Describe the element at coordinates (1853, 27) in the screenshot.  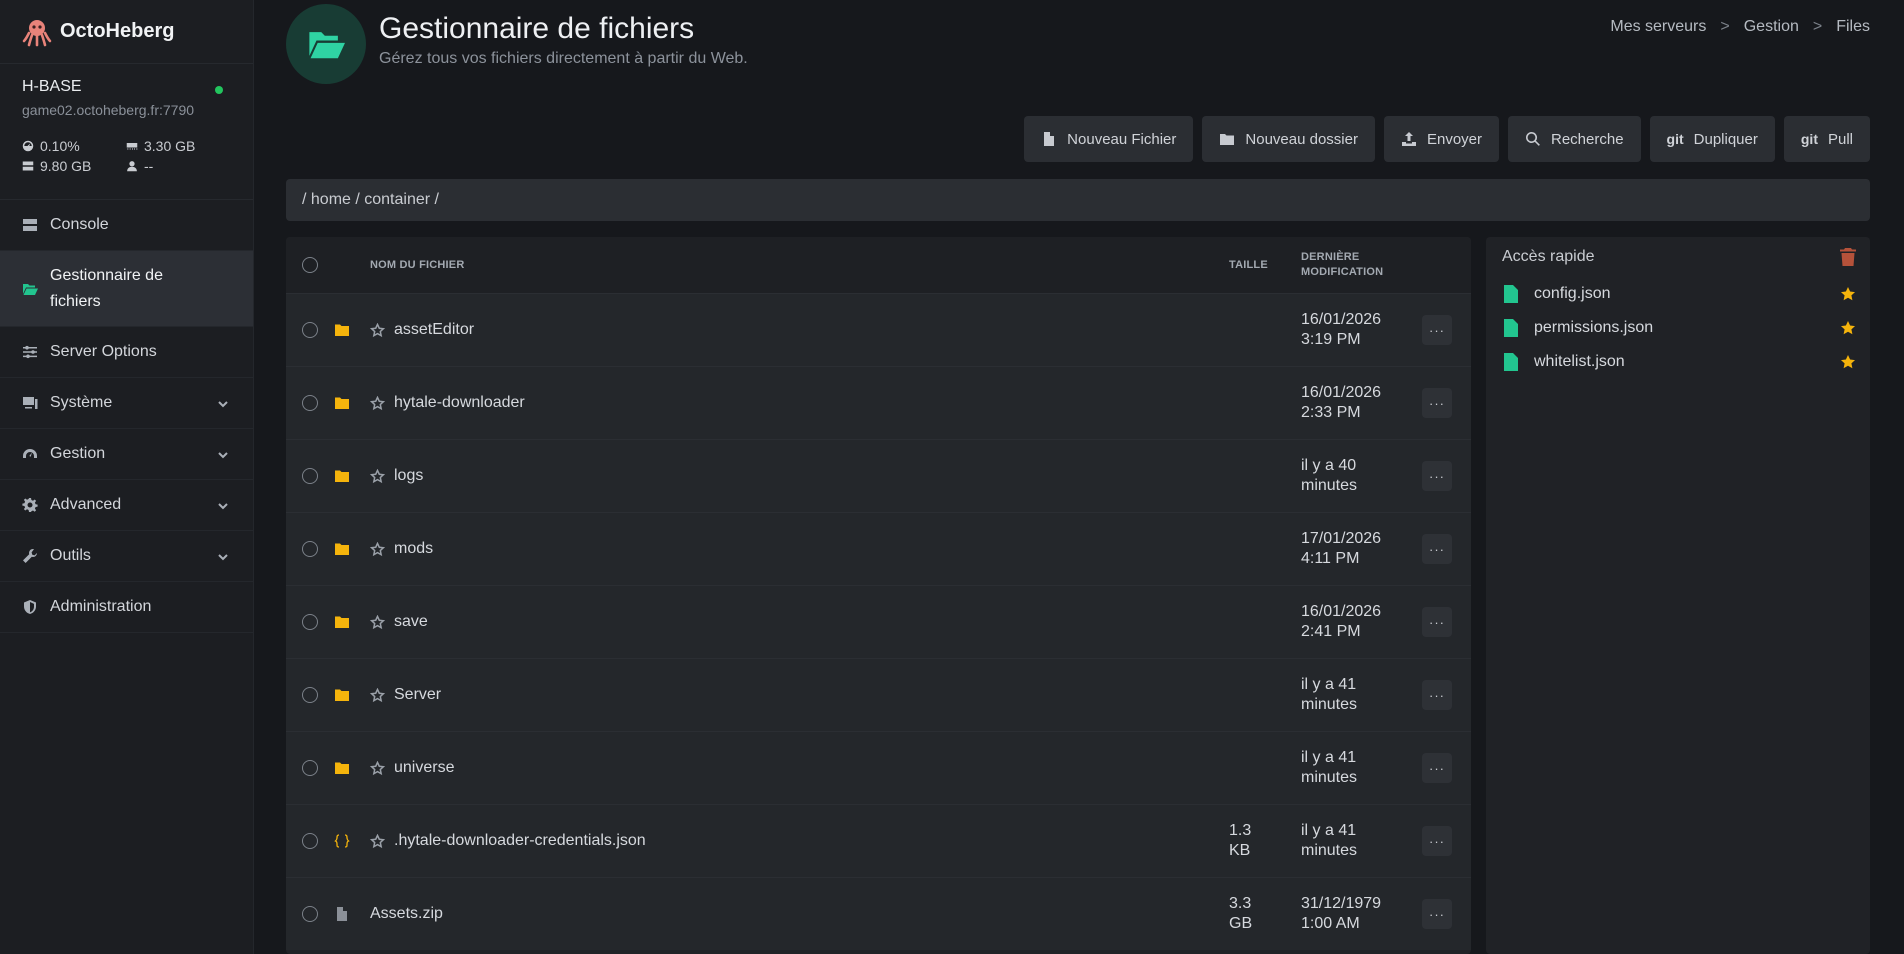
I see `breadcrumb-item-files: Files` at that location.